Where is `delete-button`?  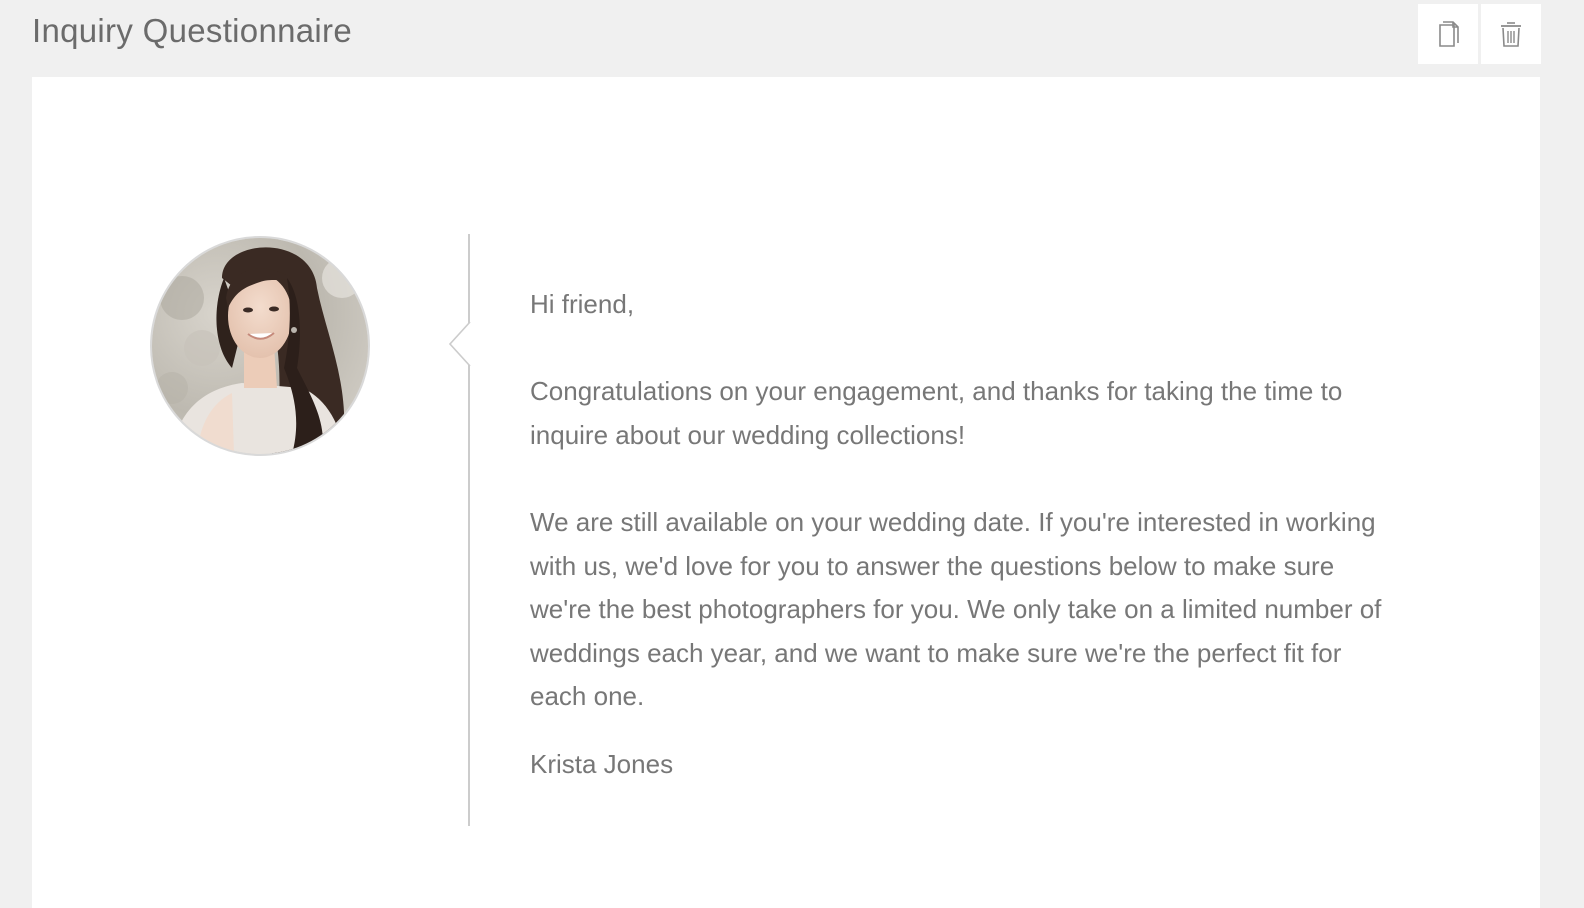 delete-button is located at coordinates (1511, 34).